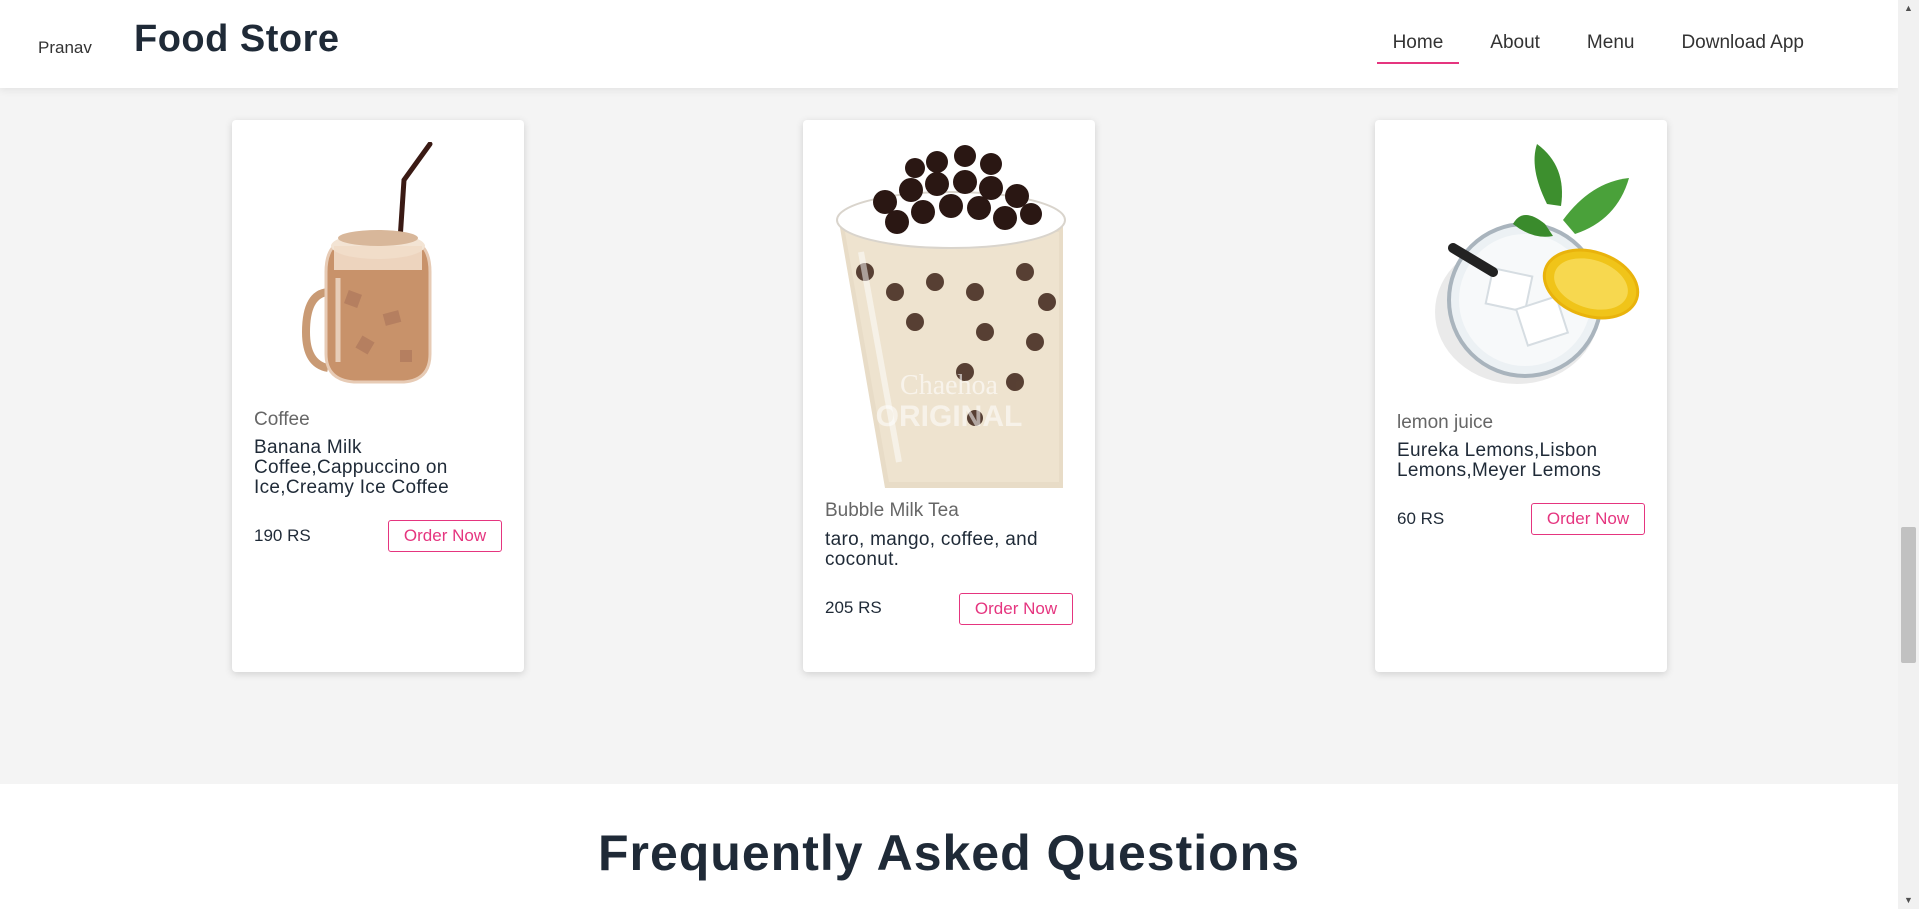  What do you see at coordinates (949, 853) in the screenshot?
I see `faq-title: Frequently Asked Questions` at bounding box center [949, 853].